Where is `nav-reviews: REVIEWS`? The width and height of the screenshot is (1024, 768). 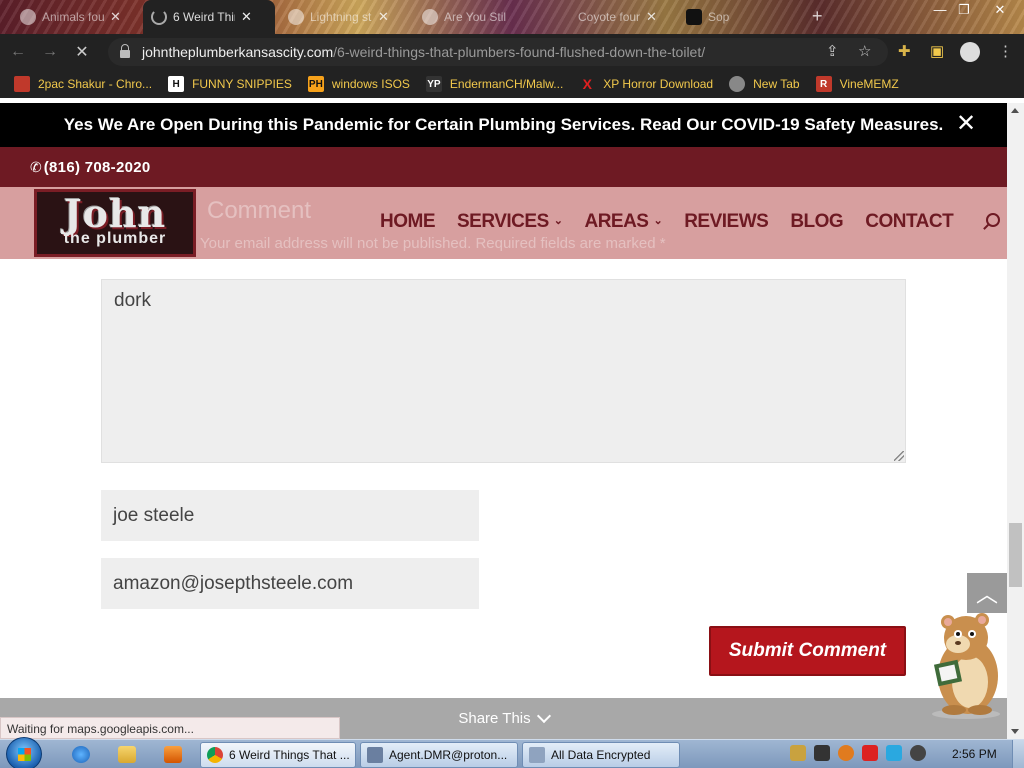
nav-reviews: REVIEWS is located at coordinates (726, 222).